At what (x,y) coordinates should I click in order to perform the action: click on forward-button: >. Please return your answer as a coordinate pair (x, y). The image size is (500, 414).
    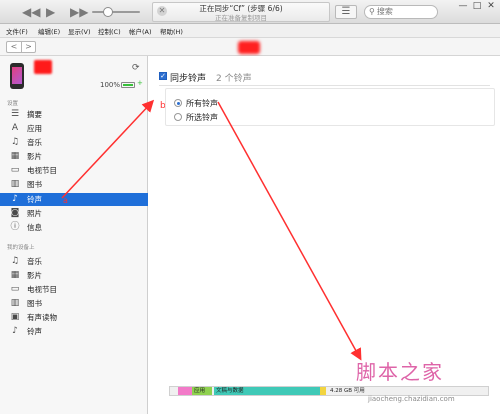
    Looking at the image, I should click on (28, 47).